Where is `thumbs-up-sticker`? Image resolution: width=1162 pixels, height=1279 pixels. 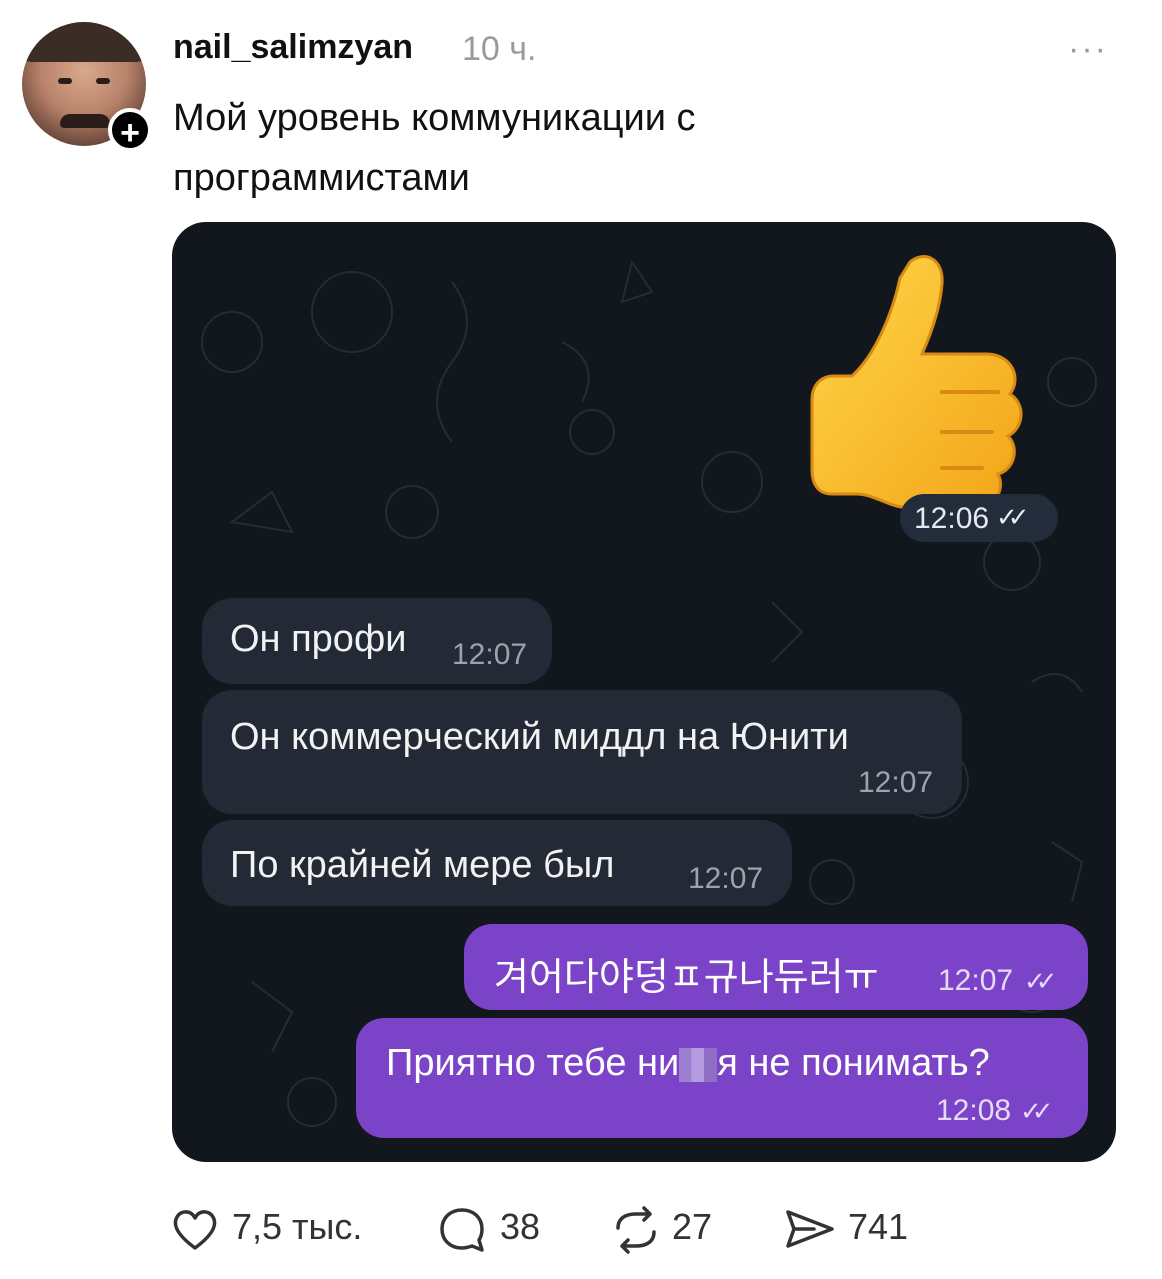 thumbs-up-sticker is located at coordinates (916, 382).